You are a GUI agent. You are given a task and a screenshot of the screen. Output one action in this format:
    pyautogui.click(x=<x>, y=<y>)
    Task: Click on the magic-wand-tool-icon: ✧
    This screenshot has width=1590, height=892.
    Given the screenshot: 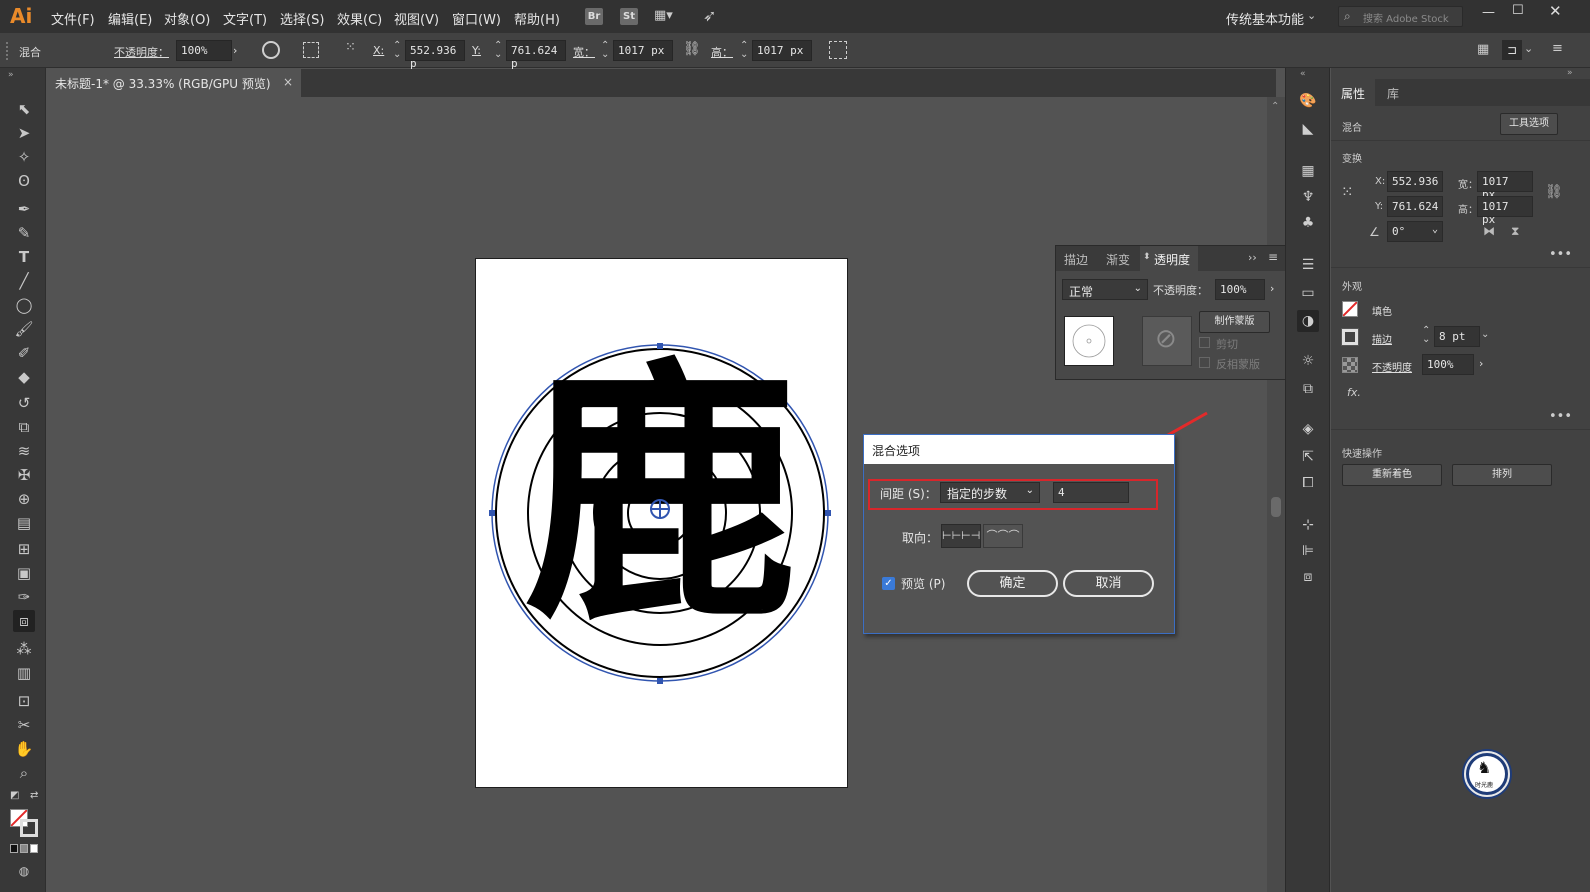 What is the action you would take?
    pyautogui.click(x=24, y=157)
    